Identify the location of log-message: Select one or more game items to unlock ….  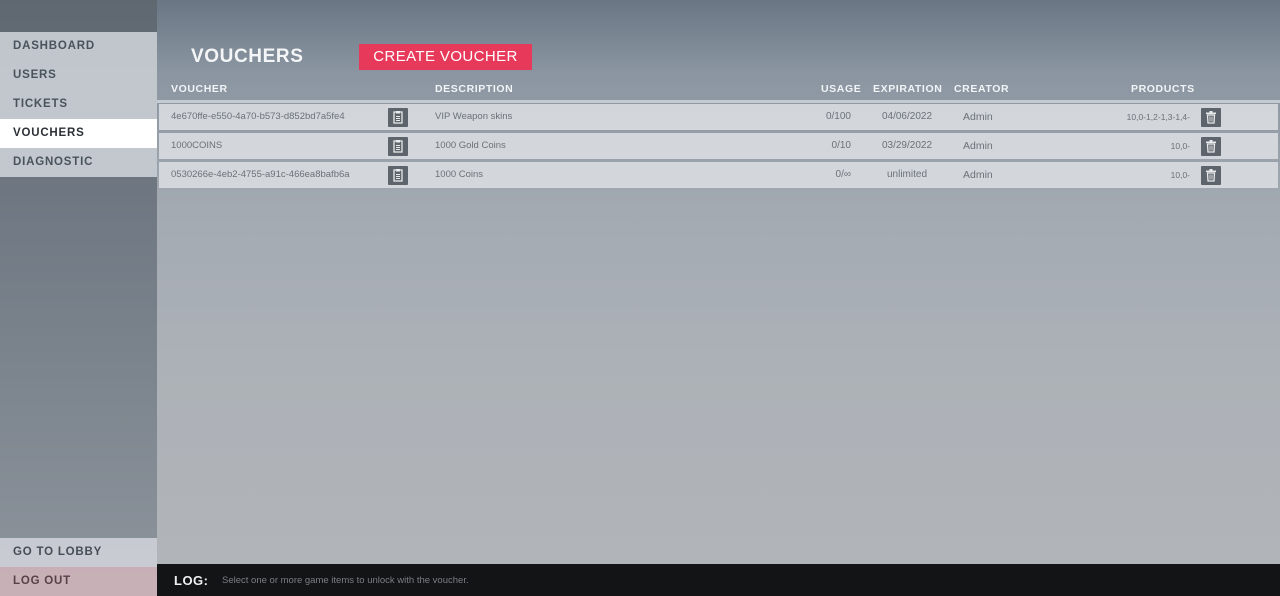
(345, 580).